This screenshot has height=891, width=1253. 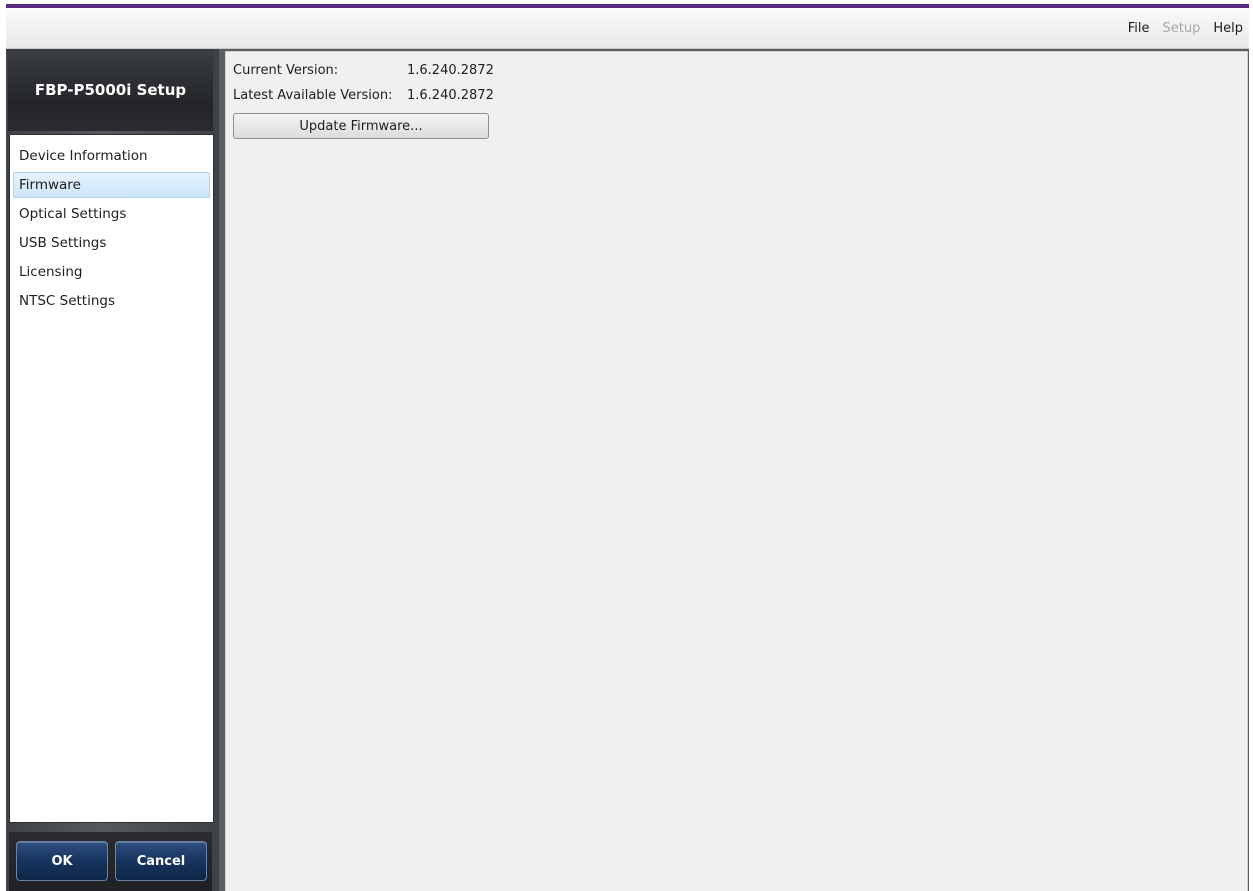 I want to click on menu-file: File, so click(x=1139, y=28).